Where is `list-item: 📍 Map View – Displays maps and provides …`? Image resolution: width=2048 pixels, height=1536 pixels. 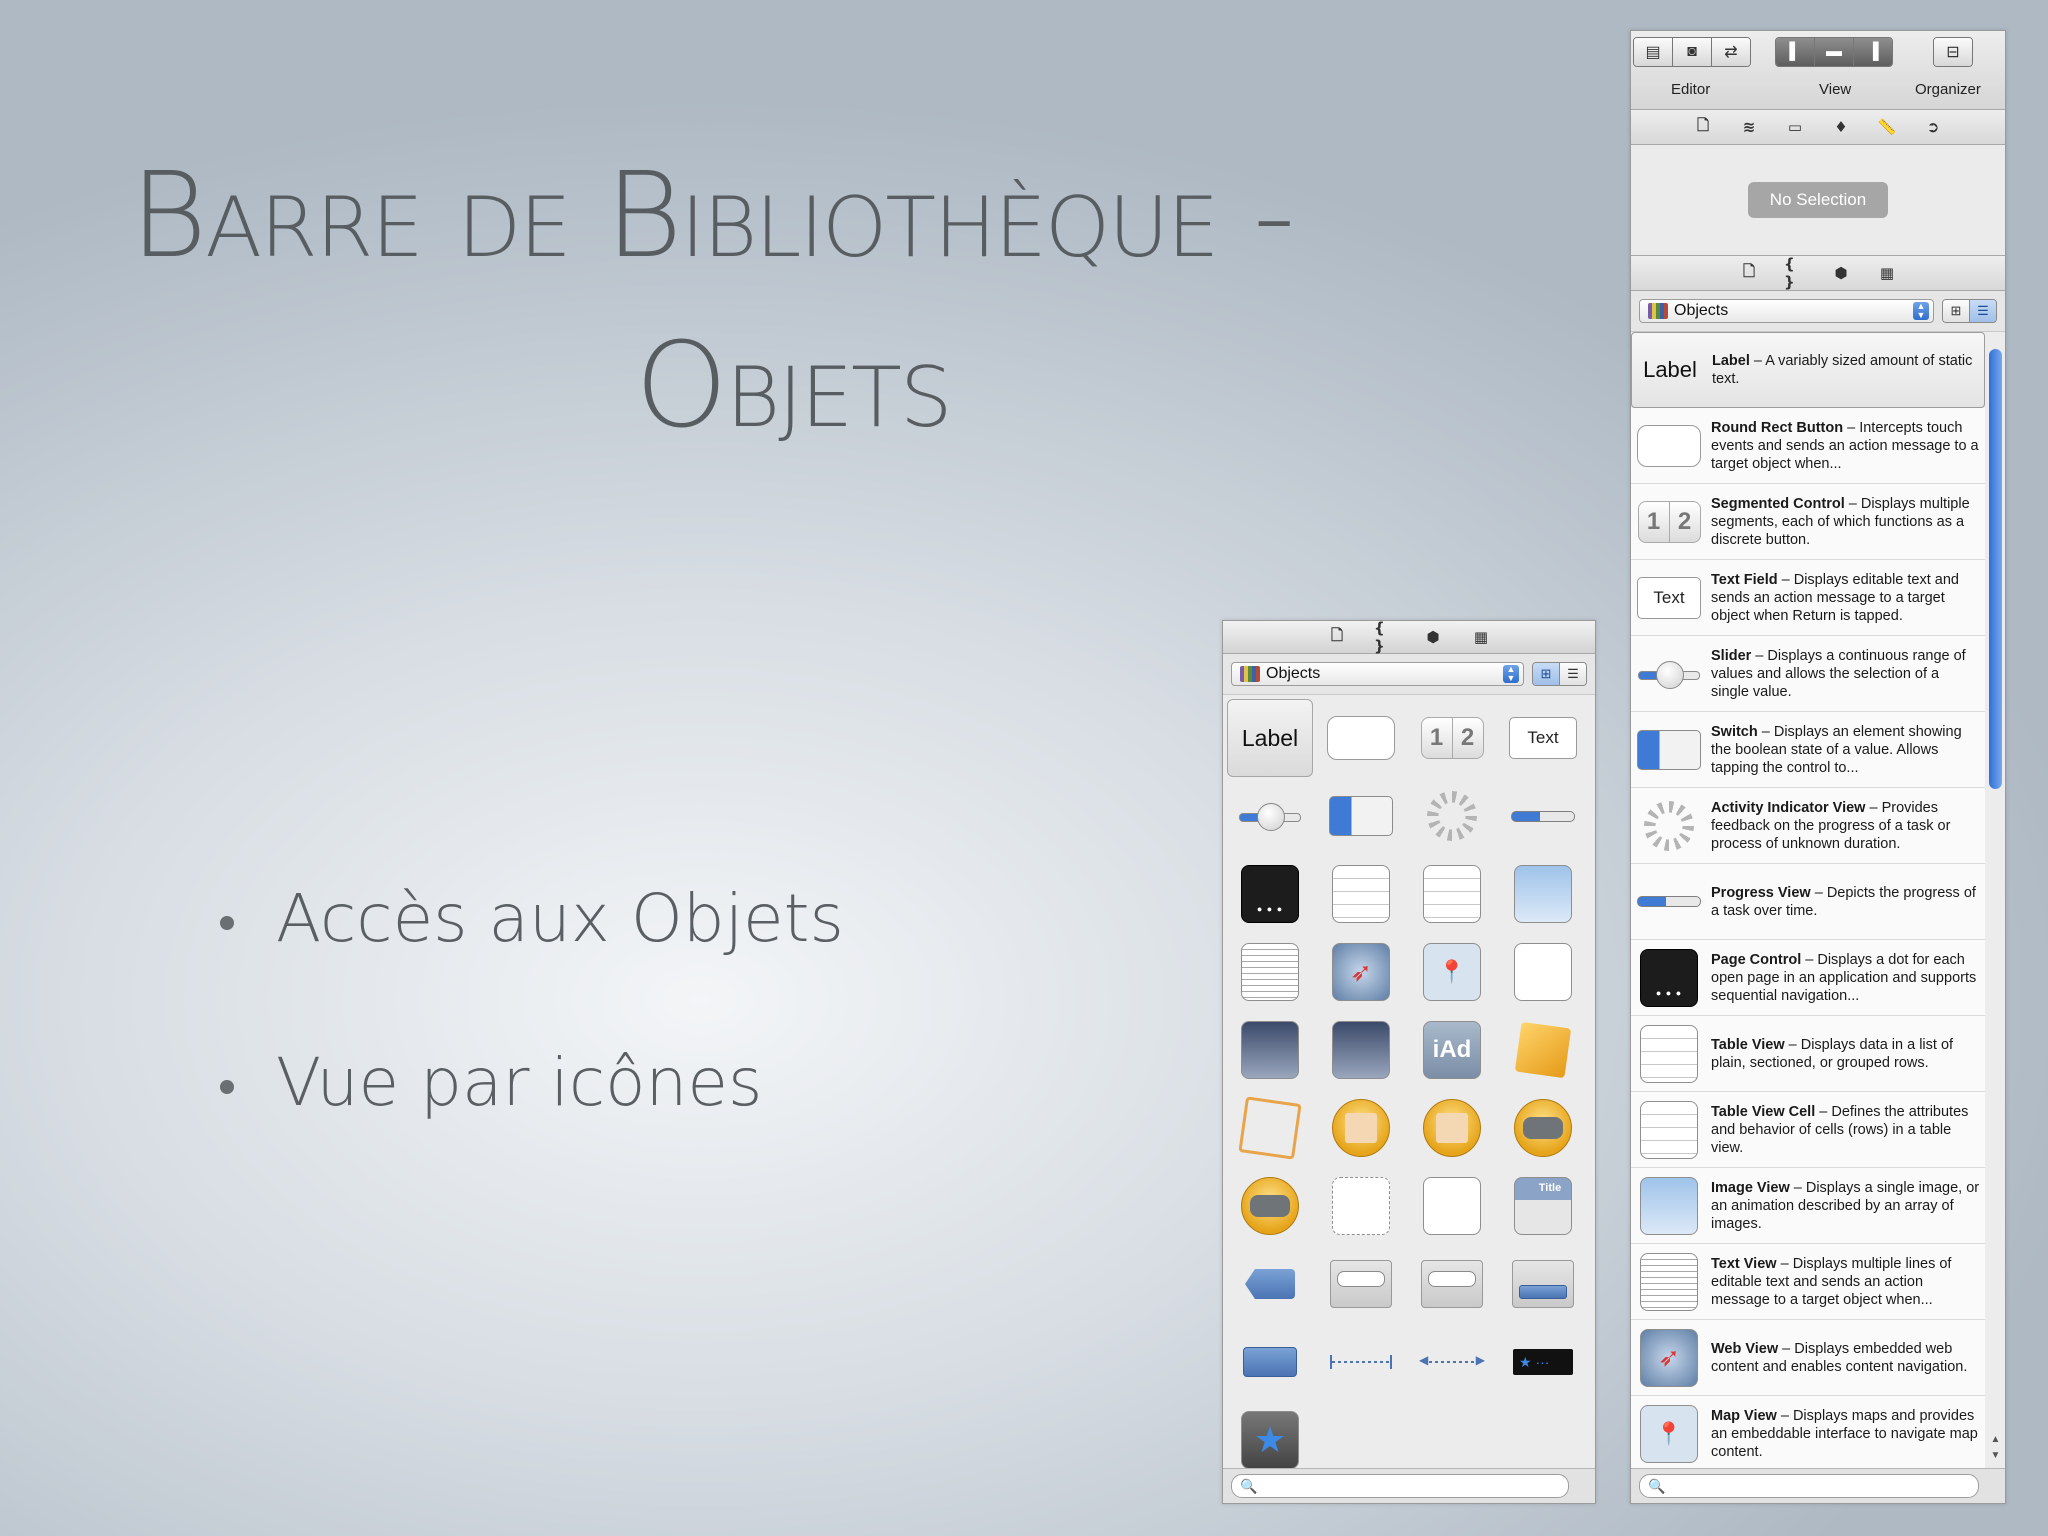
list-item: 📍 Map View – Displays maps and provides … is located at coordinates (1808, 1434).